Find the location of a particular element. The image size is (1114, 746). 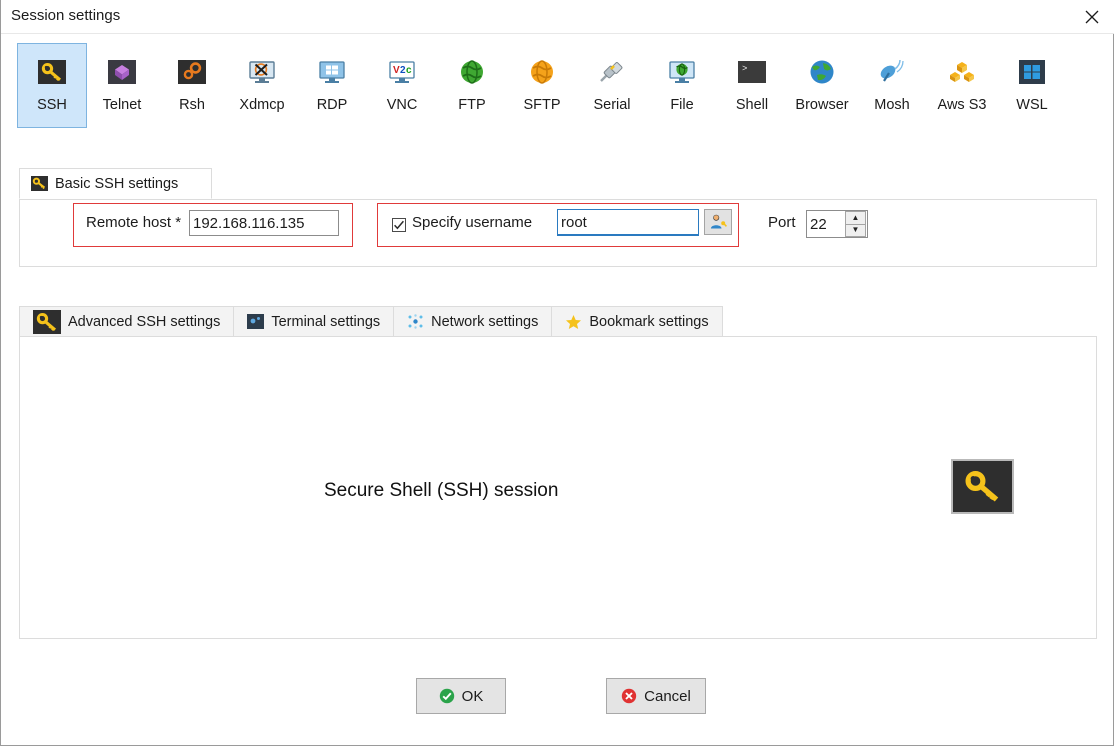

checkmark-icon is located at coordinates (399, 225).